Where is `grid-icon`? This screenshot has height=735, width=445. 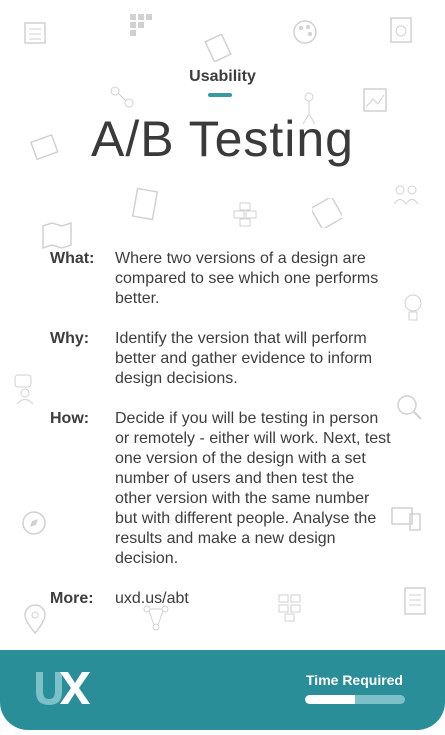 grid-icon is located at coordinates (141, 25).